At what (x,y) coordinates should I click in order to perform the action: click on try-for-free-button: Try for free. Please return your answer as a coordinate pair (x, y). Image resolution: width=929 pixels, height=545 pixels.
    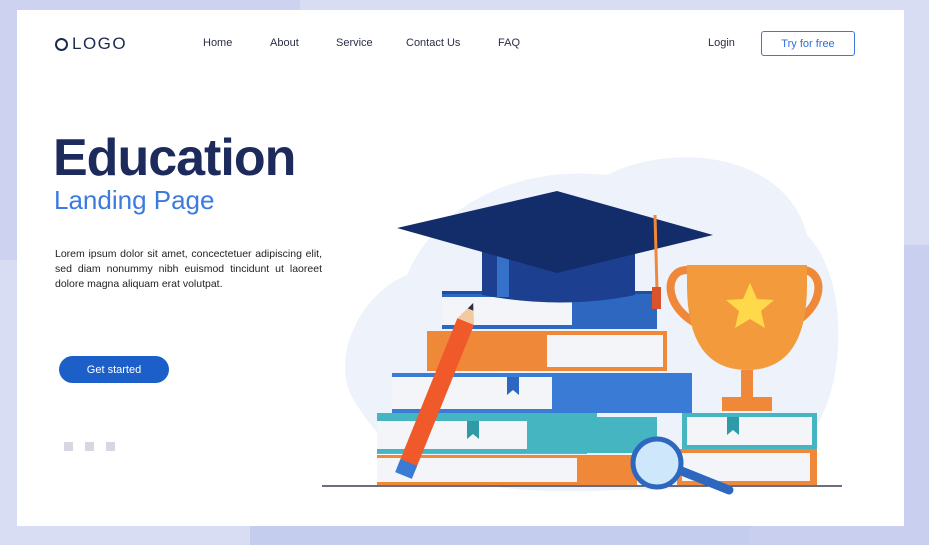
    Looking at the image, I should click on (808, 43).